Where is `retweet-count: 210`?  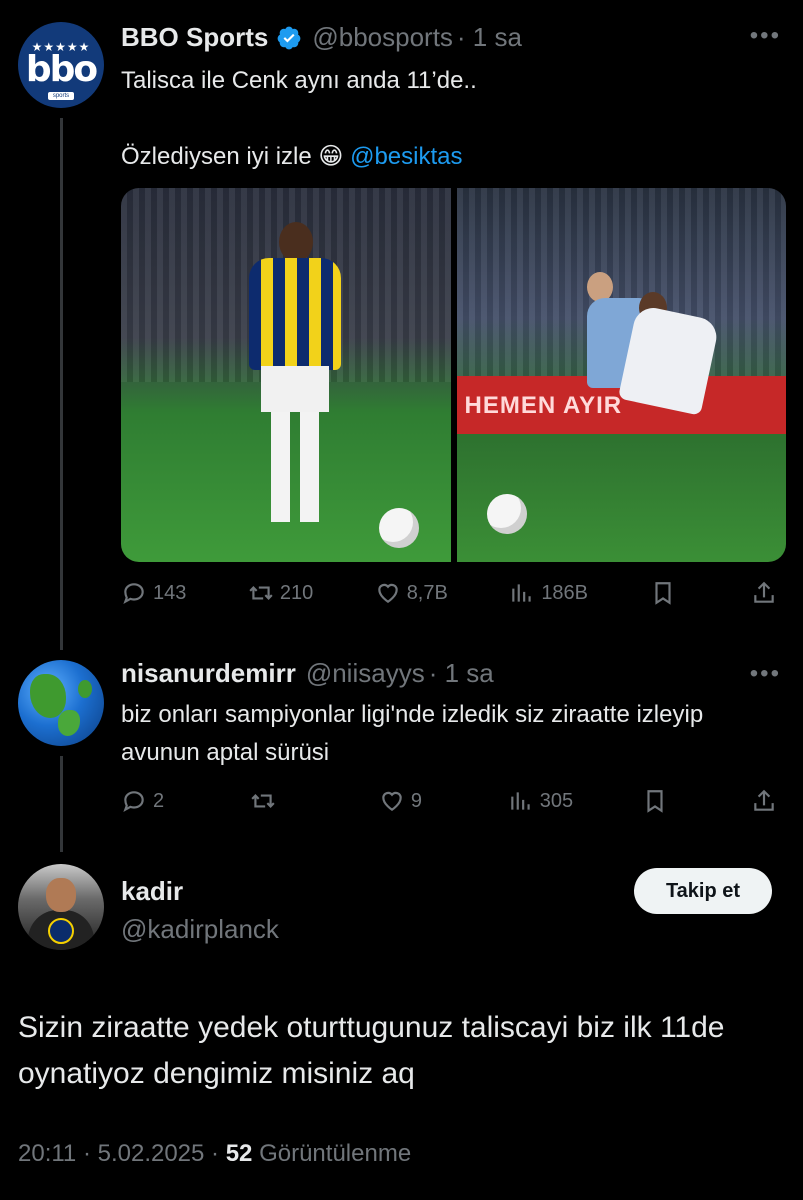 retweet-count: 210 is located at coordinates (296, 592).